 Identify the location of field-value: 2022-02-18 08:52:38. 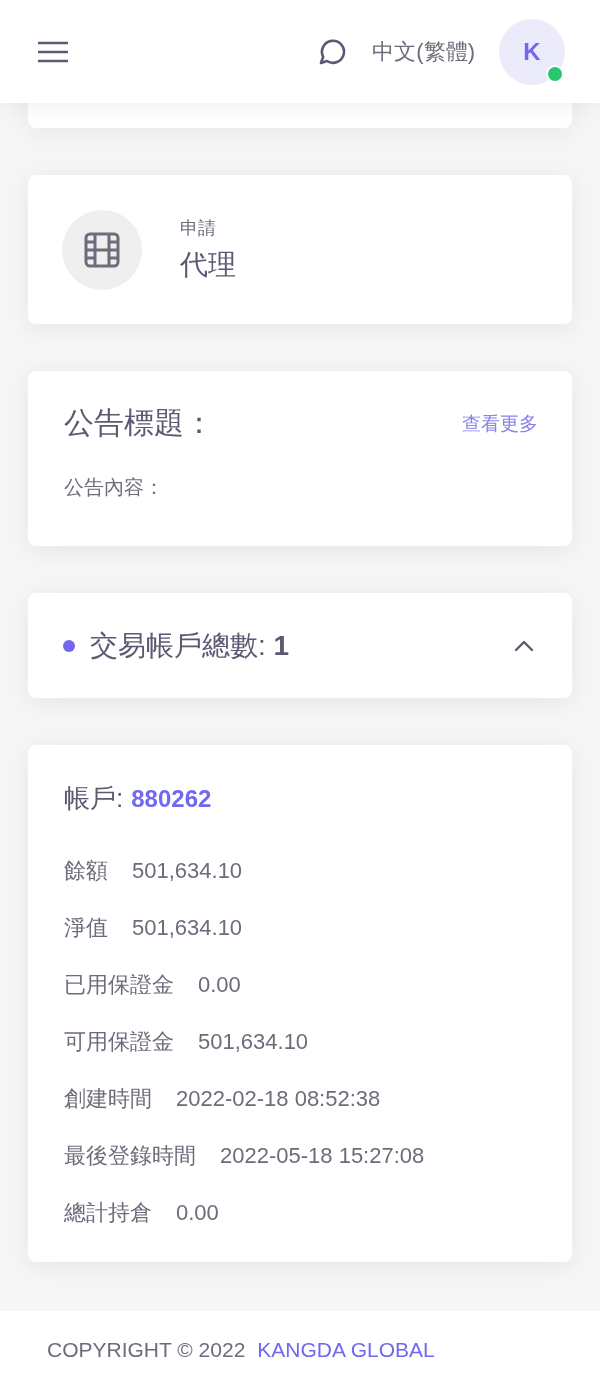
(278, 1098).